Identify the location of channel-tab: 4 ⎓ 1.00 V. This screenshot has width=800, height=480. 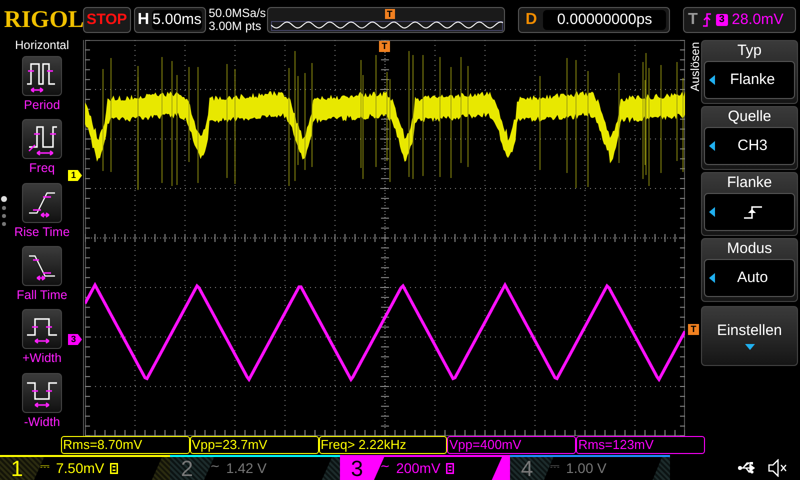
(590, 467).